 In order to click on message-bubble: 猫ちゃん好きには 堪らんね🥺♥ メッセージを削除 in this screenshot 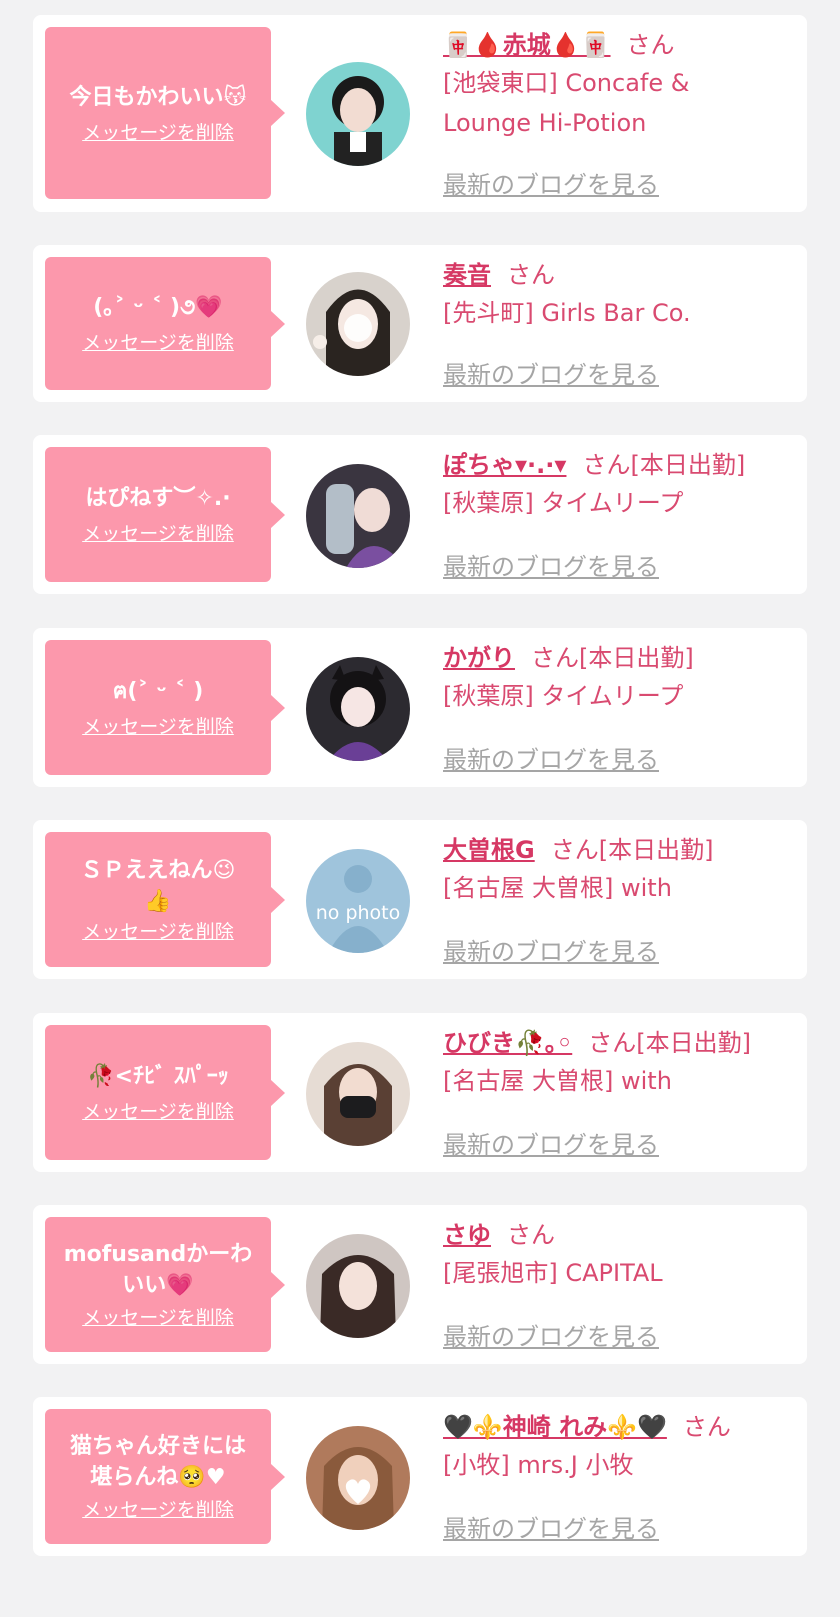, I will do `click(165, 1476)`.